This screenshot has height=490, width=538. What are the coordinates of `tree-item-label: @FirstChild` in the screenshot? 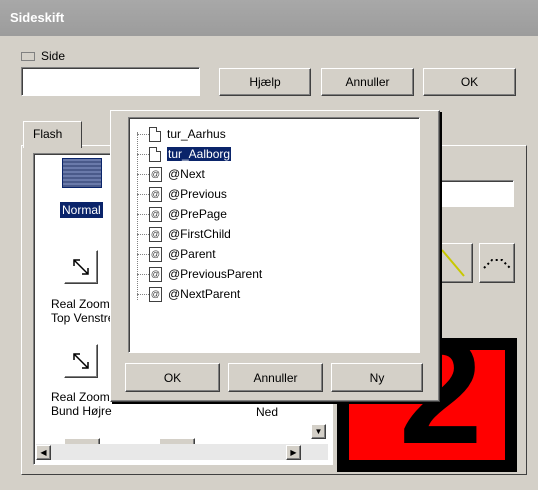 It's located at (199, 234).